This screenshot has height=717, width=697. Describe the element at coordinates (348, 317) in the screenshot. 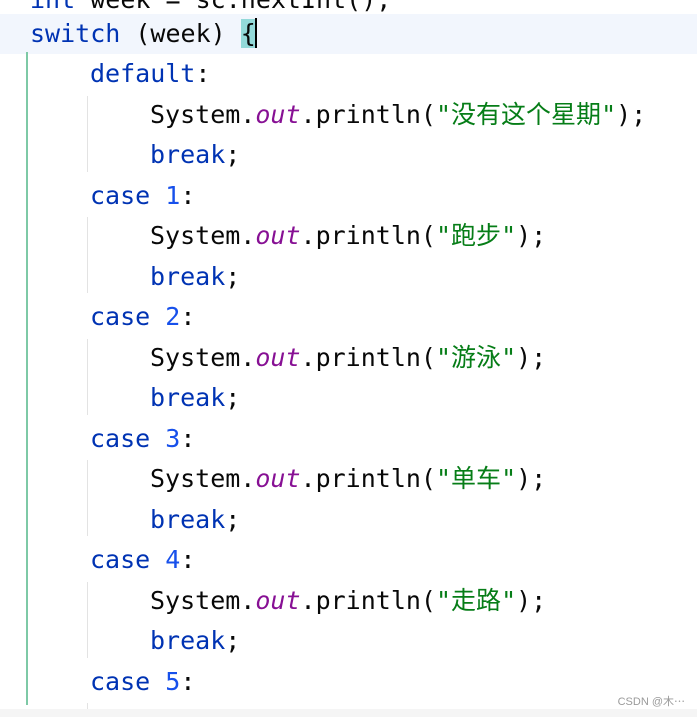

I see `code-line-case: case 2:` at that location.